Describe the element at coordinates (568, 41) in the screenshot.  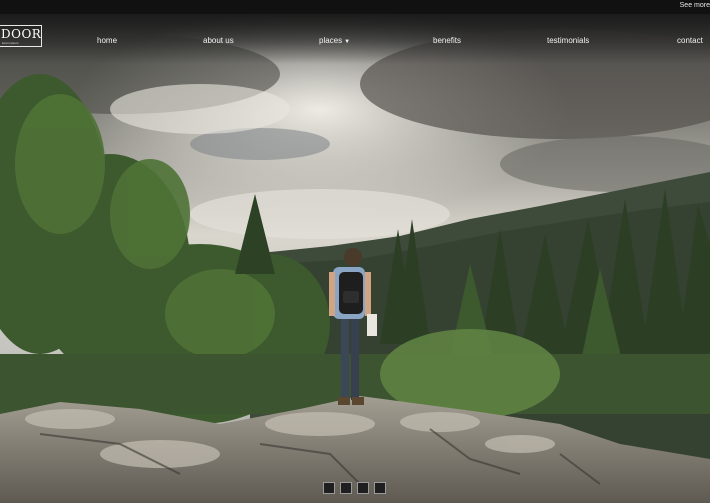
I see `nav-item-testimonials: testimonials` at that location.